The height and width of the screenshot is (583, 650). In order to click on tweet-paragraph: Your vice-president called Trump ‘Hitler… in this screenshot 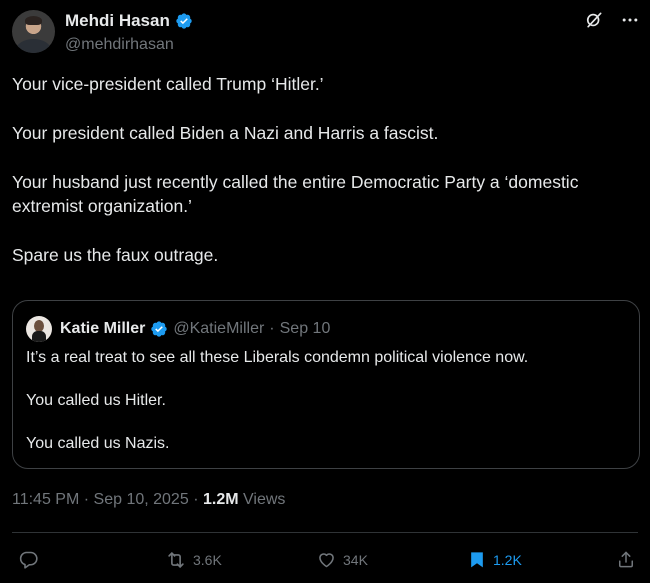, I will do `click(168, 84)`.